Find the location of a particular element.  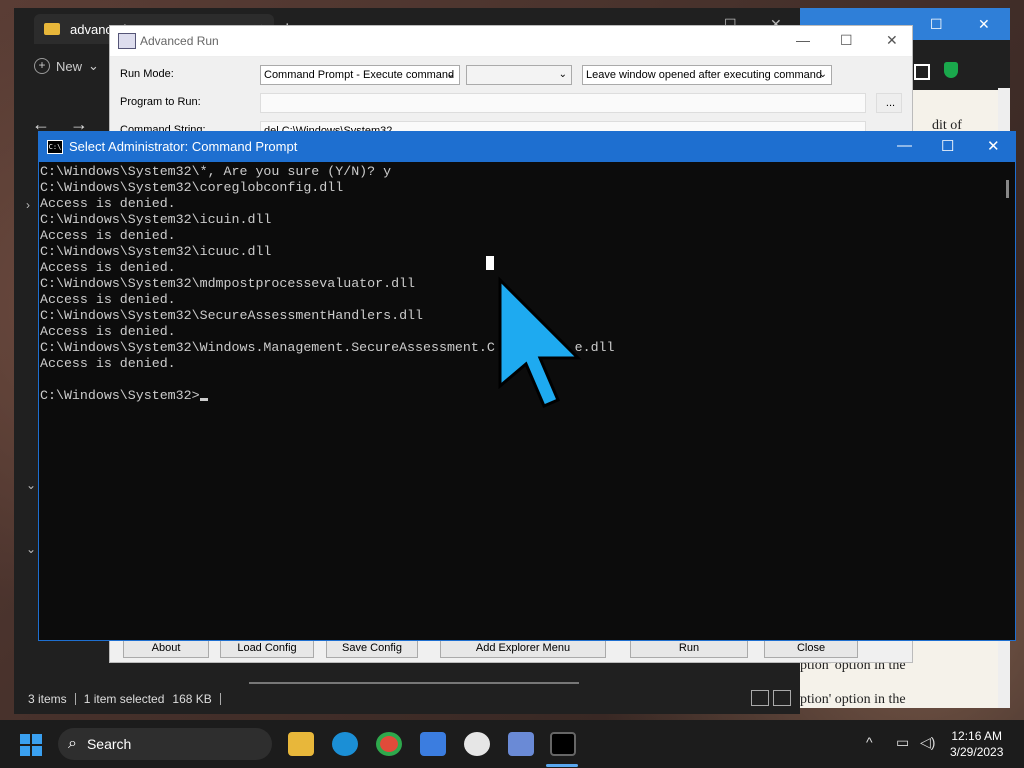

view-buttons is located at coordinates (771, 698).